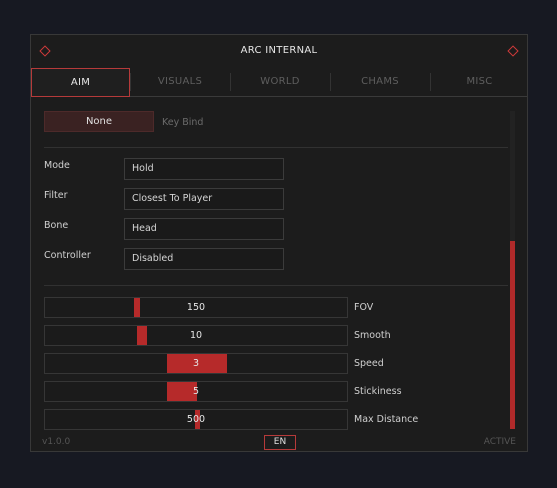 This screenshot has height=488, width=557. I want to click on stickiness-label: Stickiness, so click(378, 391).